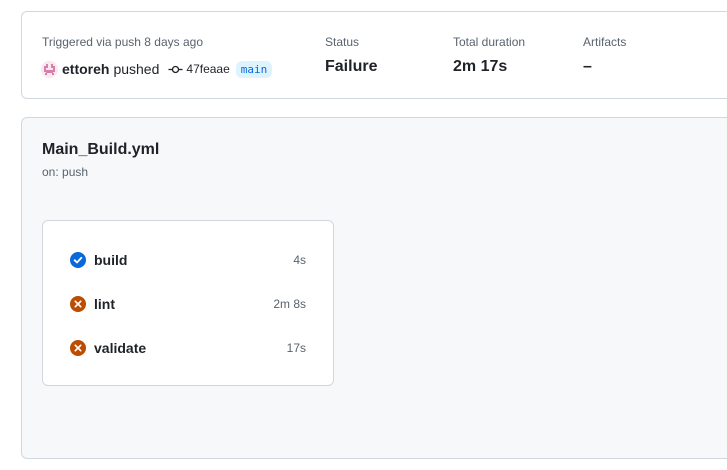 The image size is (727, 470). I want to click on duration-label: Total duration, so click(489, 42).